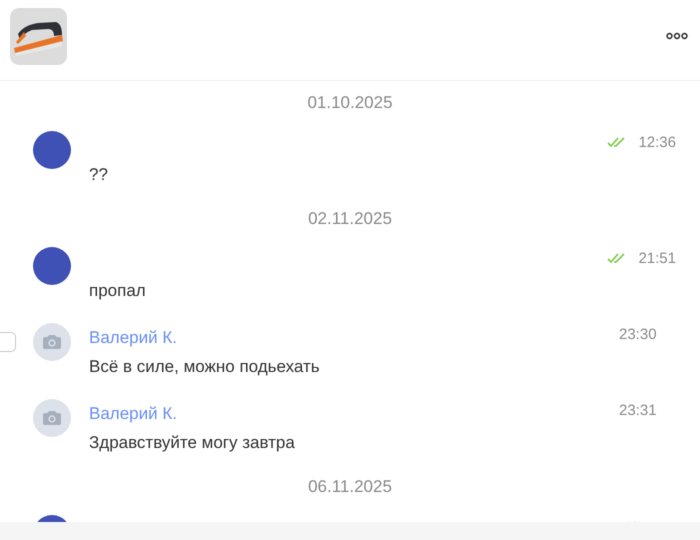 This screenshot has width=700, height=540. What do you see at coordinates (638, 334) in the screenshot?
I see `message-time: 23:30` at bounding box center [638, 334].